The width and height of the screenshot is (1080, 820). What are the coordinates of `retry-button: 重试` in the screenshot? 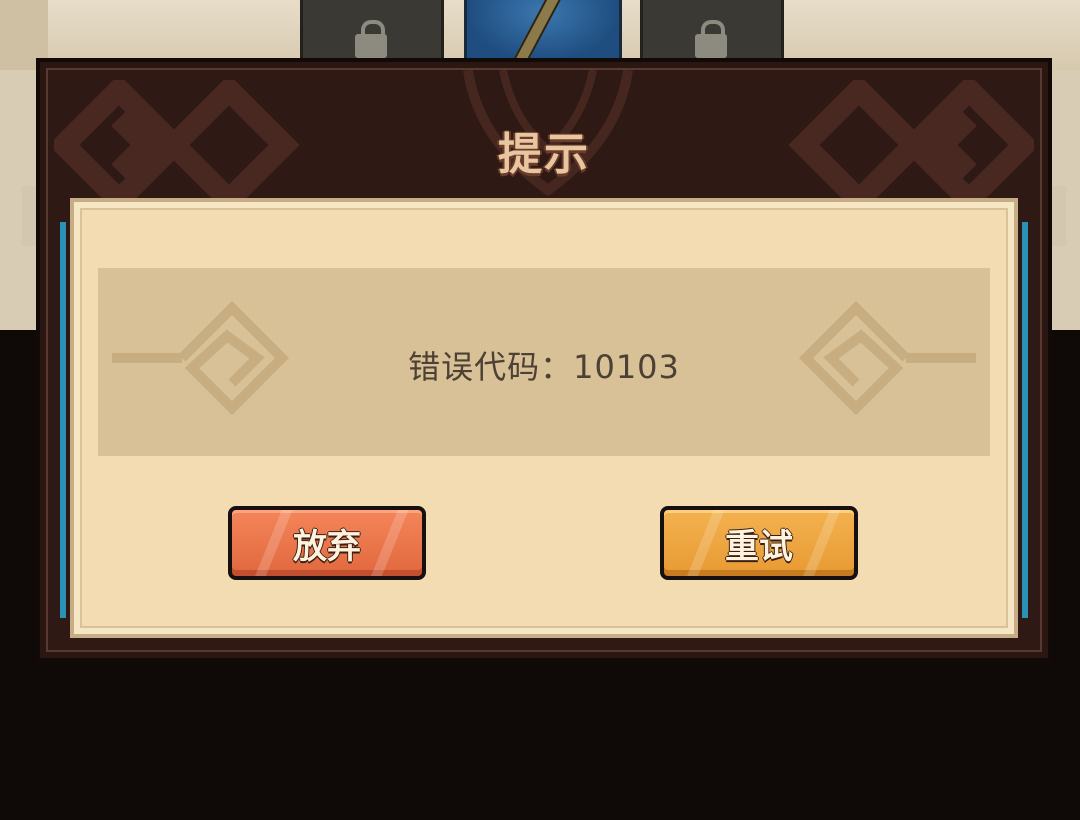 It's located at (759, 543).